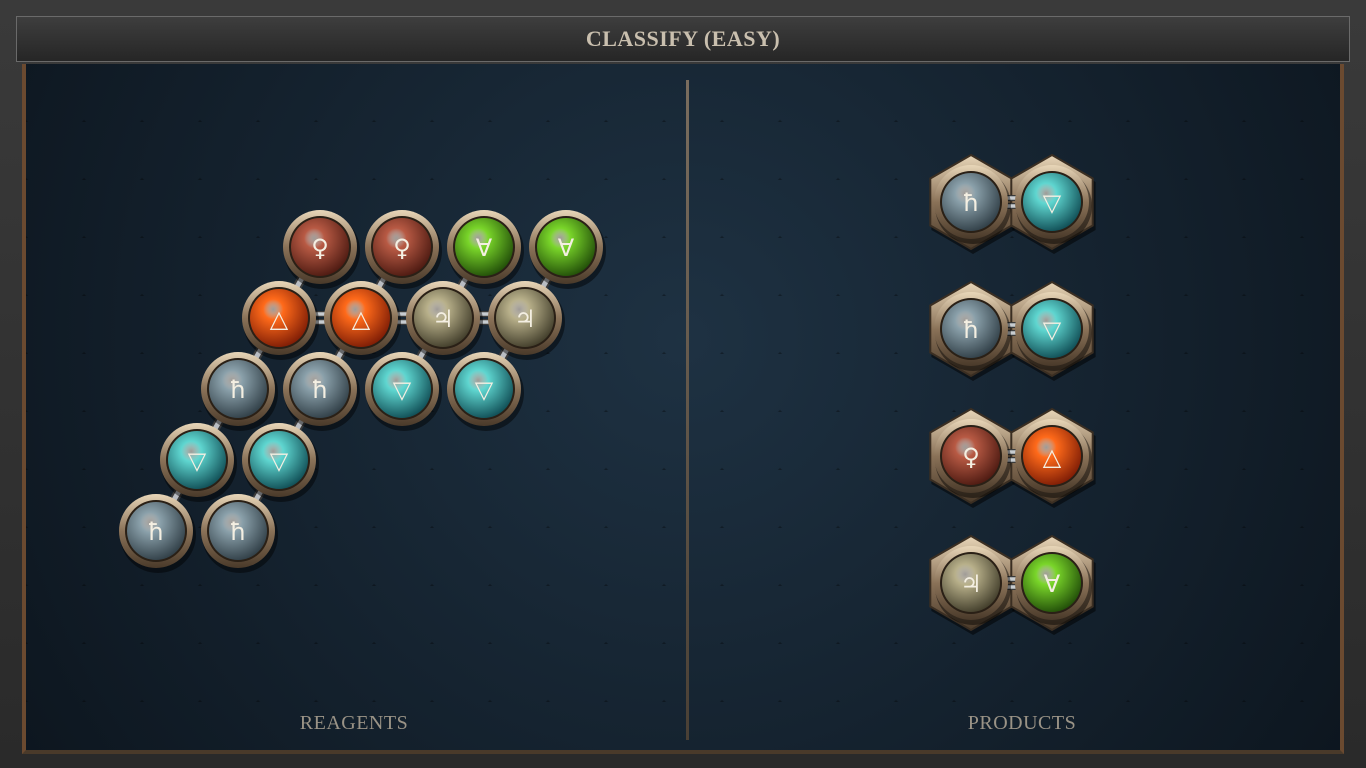 The width and height of the screenshot is (1366, 768). I want to click on products-label: PRODUCTS, so click(1022, 723).